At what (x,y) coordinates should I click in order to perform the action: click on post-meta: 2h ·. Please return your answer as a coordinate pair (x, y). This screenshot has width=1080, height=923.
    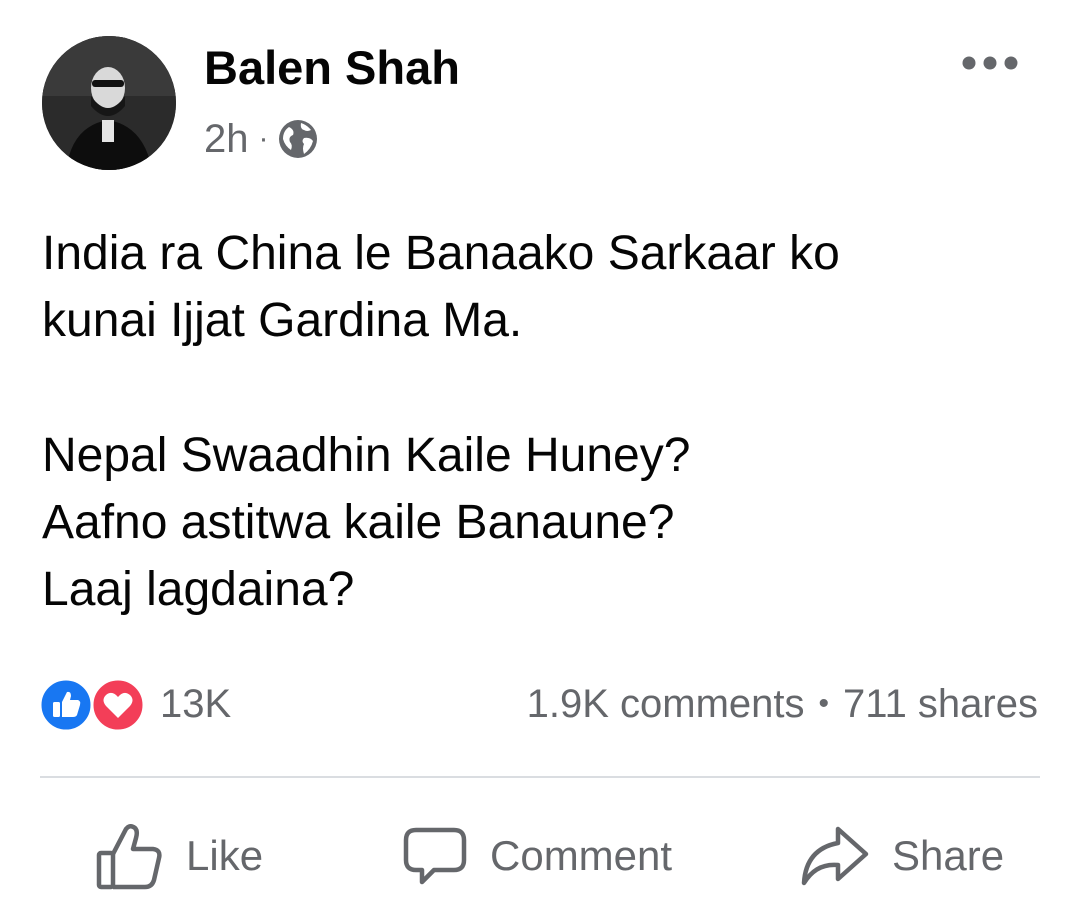
    Looking at the image, I should click on (261, 139).